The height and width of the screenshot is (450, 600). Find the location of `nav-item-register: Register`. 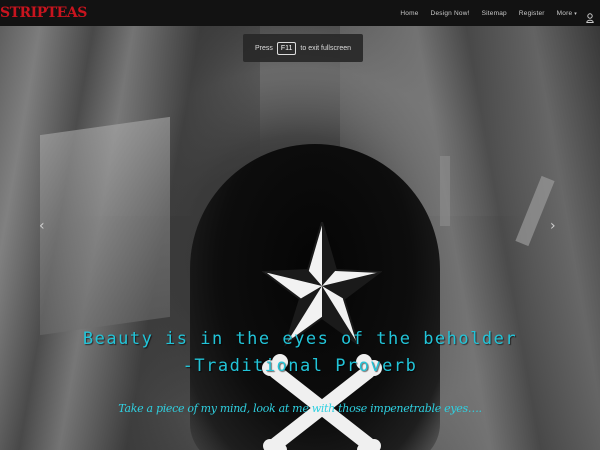

nav-item-register: Register is located at coordinates (532, 13).